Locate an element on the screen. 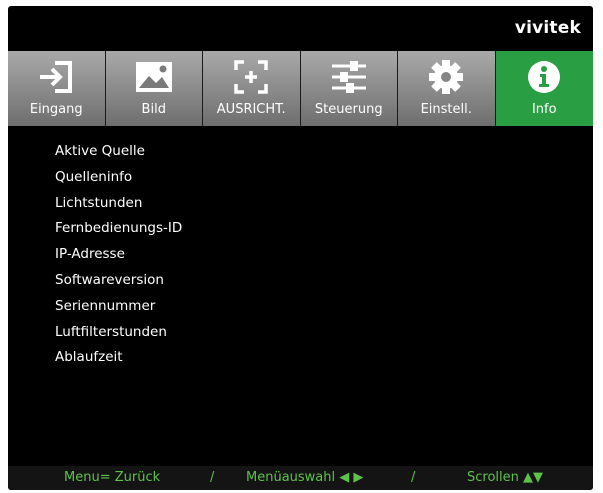 Image resolution: width=603 pixels, height=493 pixels. tab-label: Info is located at coordinates (544, 109).